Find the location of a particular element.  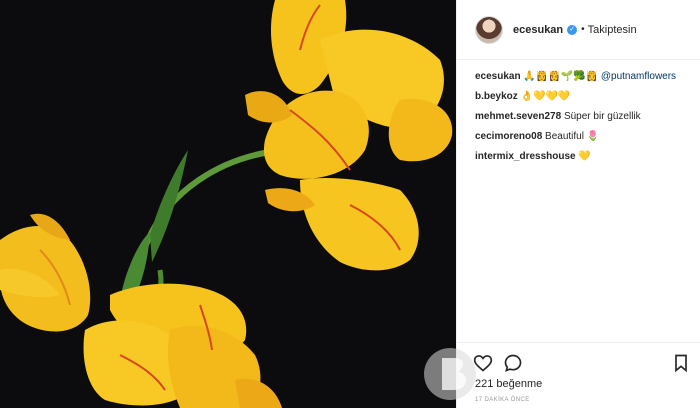

list-item: mehmet.seven278 Süper bir güzellik is located at coordinates (586, 117).